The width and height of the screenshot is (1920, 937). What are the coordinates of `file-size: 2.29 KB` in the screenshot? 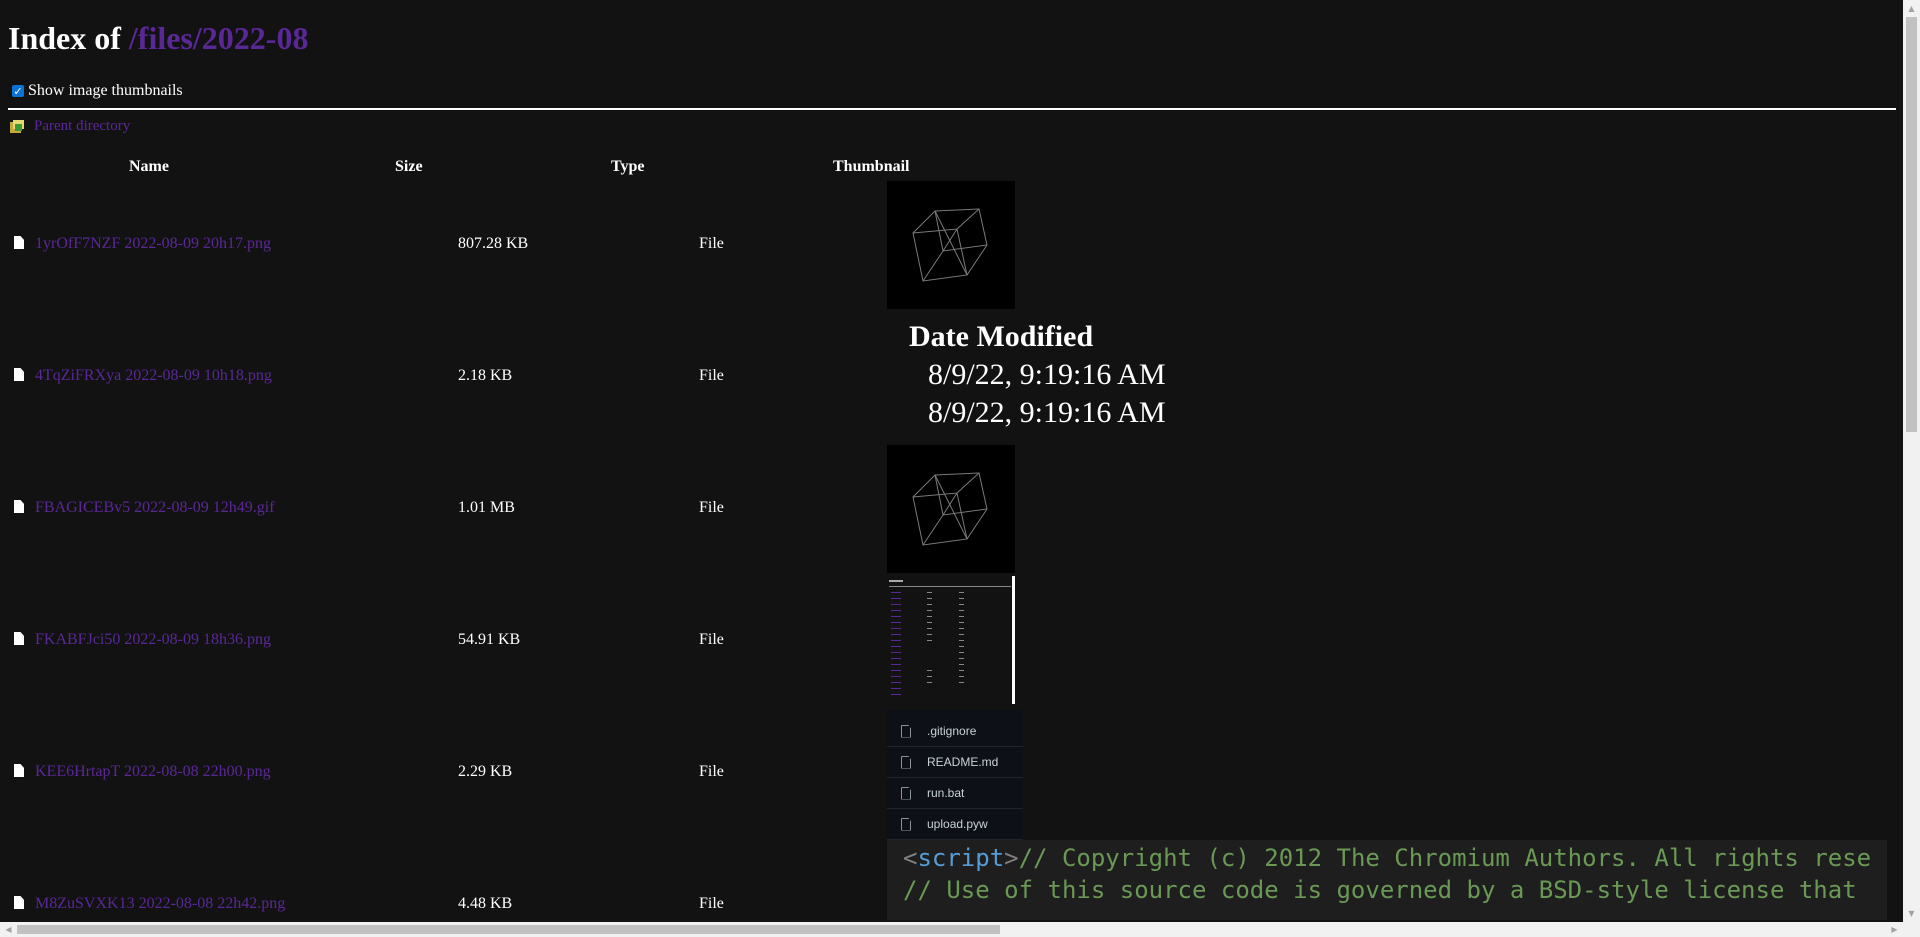 It's located at (485, 771).